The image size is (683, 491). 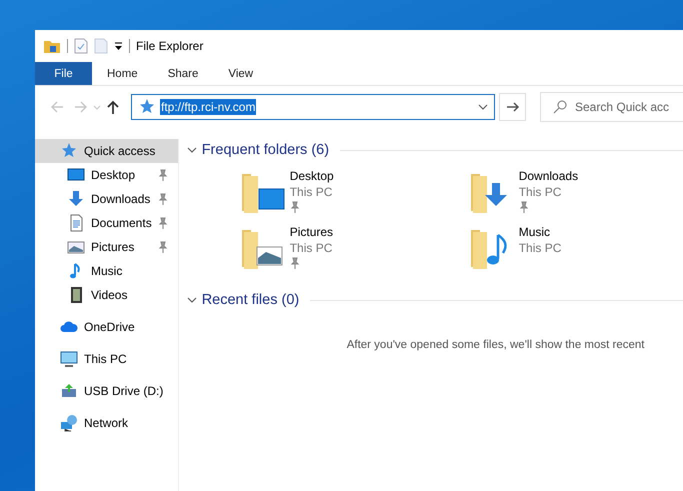 What do you see at coordinates (183, 73) in the screenshot?
I see `ribbon-tab: Share` at bounding box center [183, 73].